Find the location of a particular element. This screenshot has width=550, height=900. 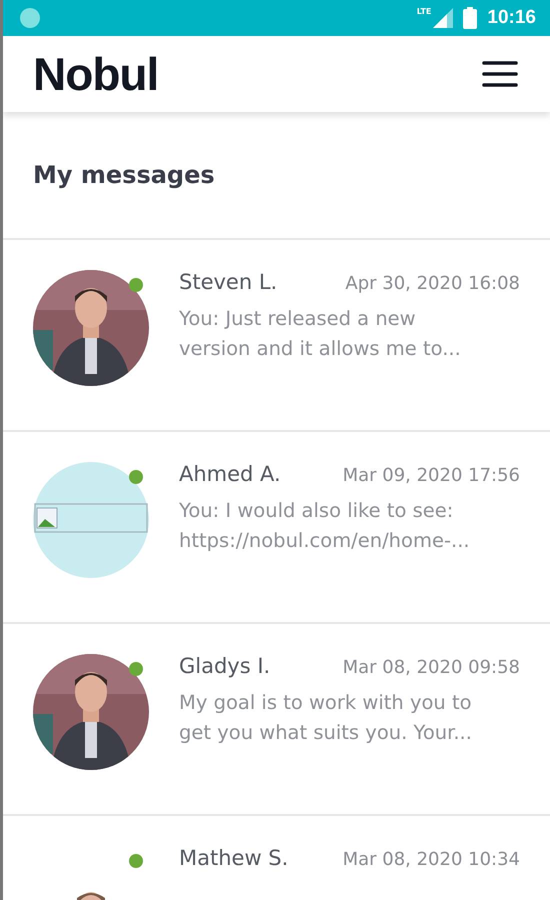

logo: Nobul is located at coordinates (95, 74).